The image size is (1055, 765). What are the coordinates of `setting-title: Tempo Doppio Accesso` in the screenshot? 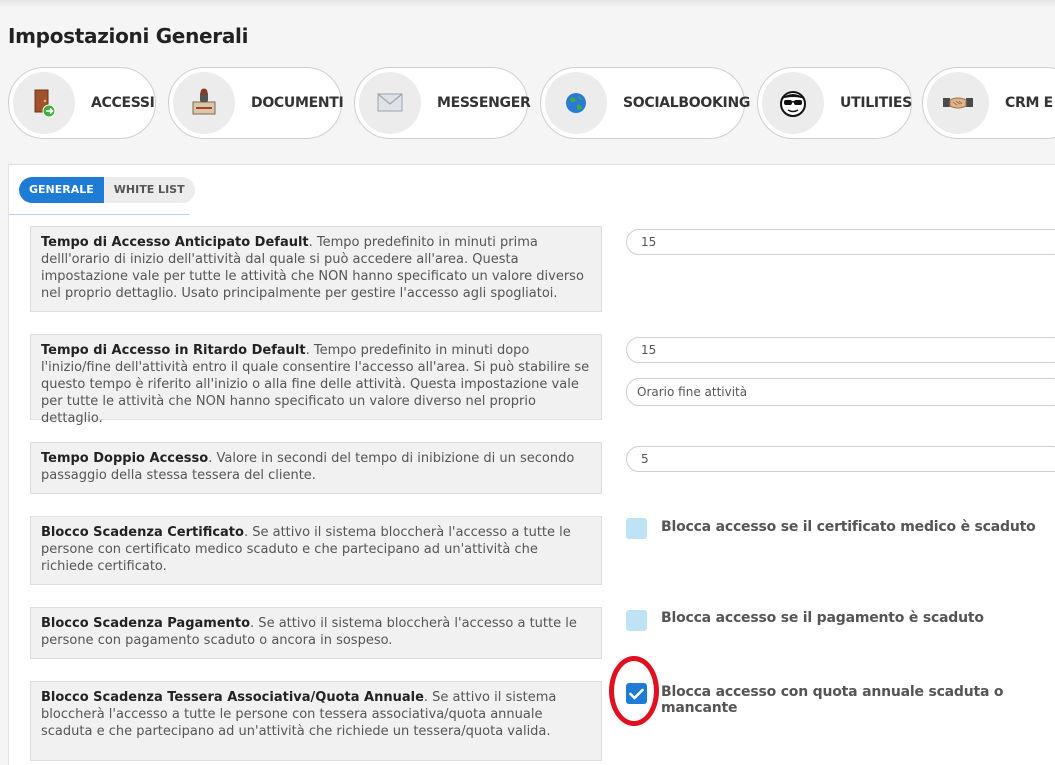 It's located at (125, 458).